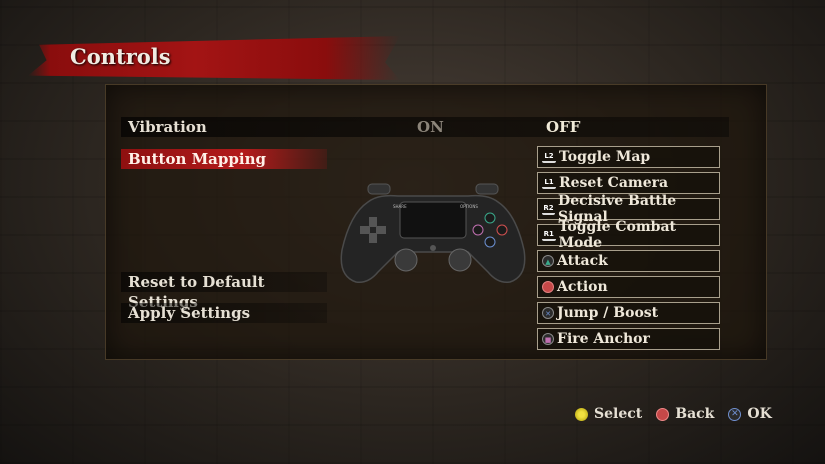 This screenshot has width=825, height=464. What do you see at coordinates (628, 287) in the screenshot?
I see `mapping-row: Action` at bounding box center [628, 287].